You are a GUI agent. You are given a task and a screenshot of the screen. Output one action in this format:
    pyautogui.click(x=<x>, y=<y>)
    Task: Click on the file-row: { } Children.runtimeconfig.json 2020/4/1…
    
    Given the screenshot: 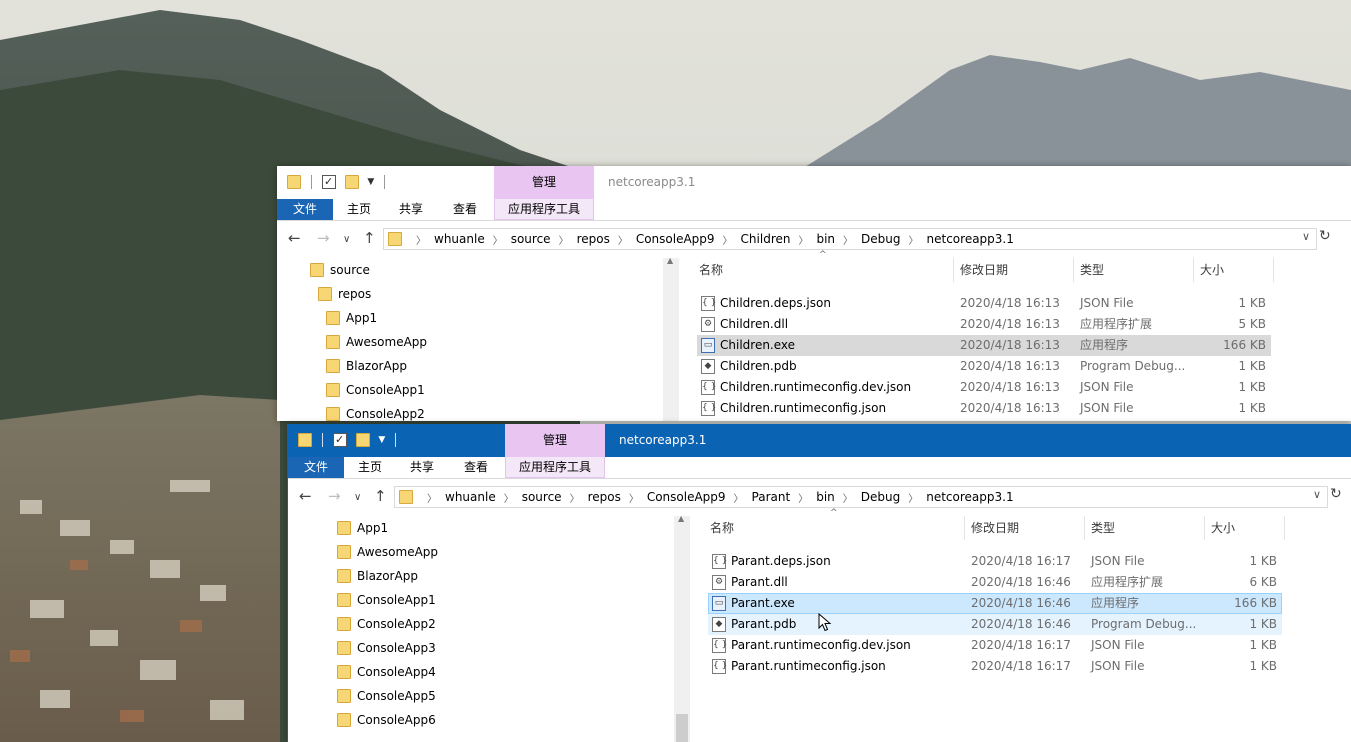 What is the action you would take?
    pyautogui.click(x=984, y=408)
    